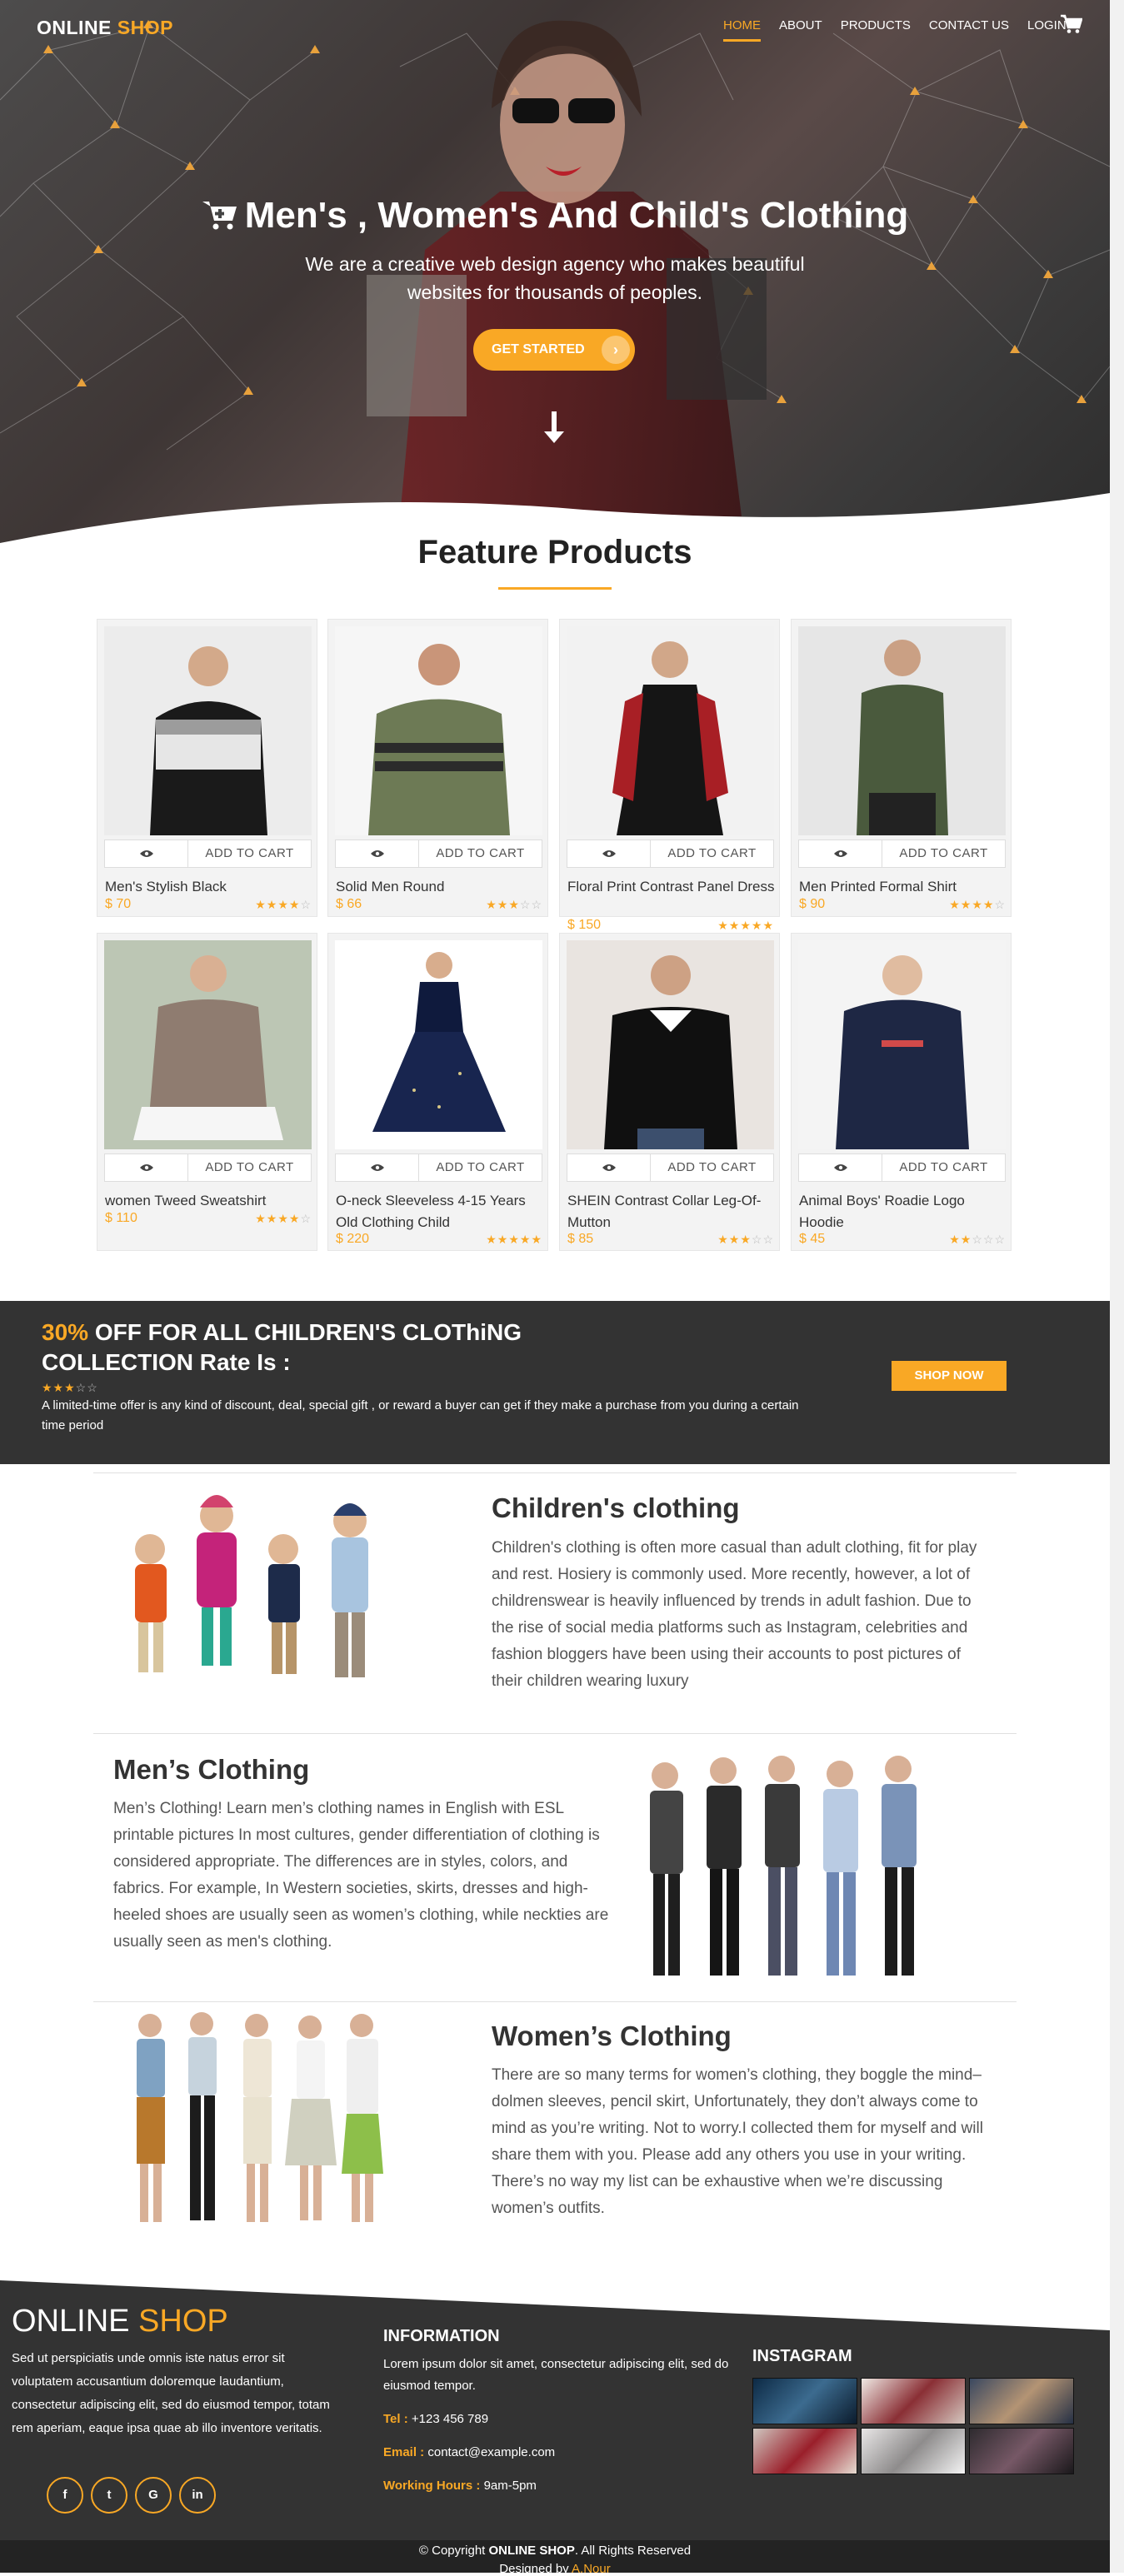 The image size is (1124, 2576). Describe the element at coordinates (432, 2486) in the screenshot. I see `hours-label: Working Hours :` at that location.